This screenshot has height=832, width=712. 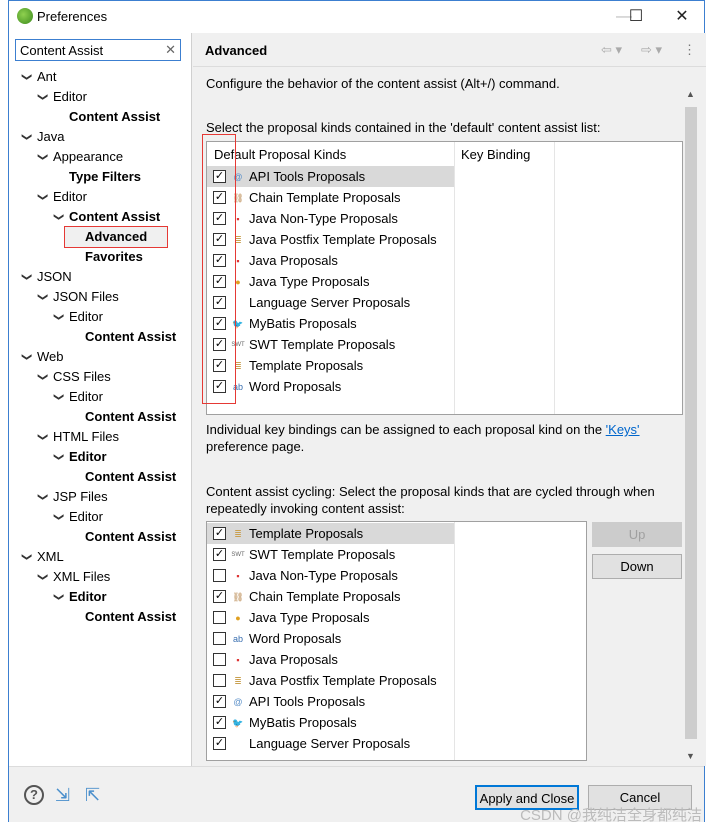 I want to click on up-button: Up, so click(x=637, y=534).